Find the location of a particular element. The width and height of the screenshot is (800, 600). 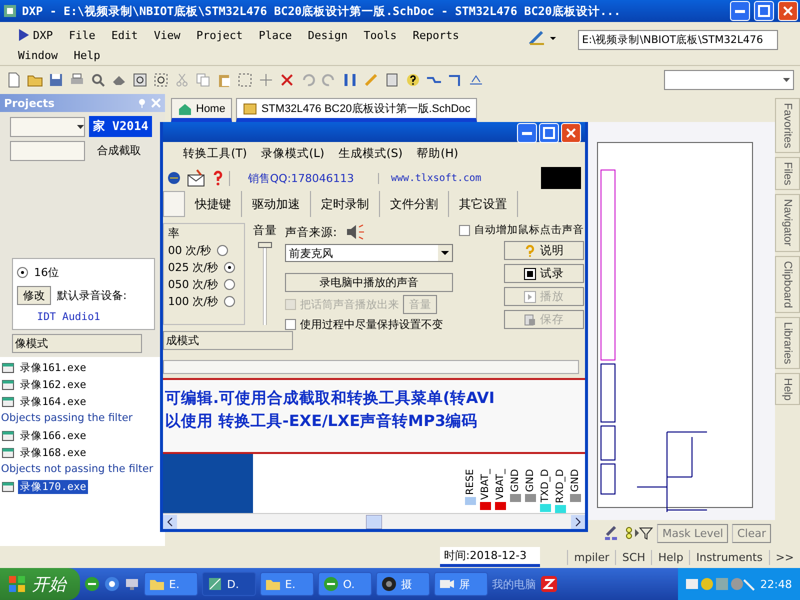

side-tab: Libraries is located at coordinates (787, 342).